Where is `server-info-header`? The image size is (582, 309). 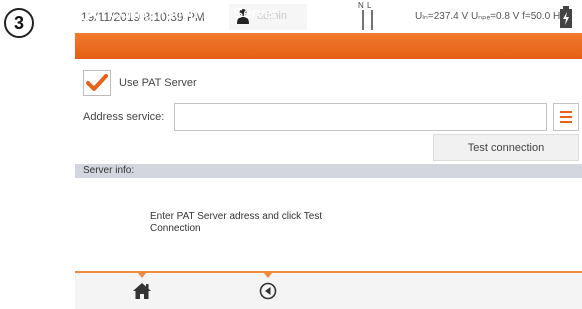
server-info-header is located at coordinates (328, 171).